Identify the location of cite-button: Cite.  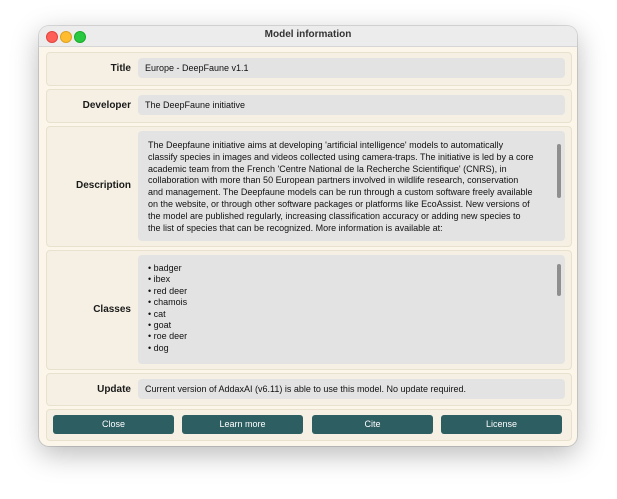
(372, 424).